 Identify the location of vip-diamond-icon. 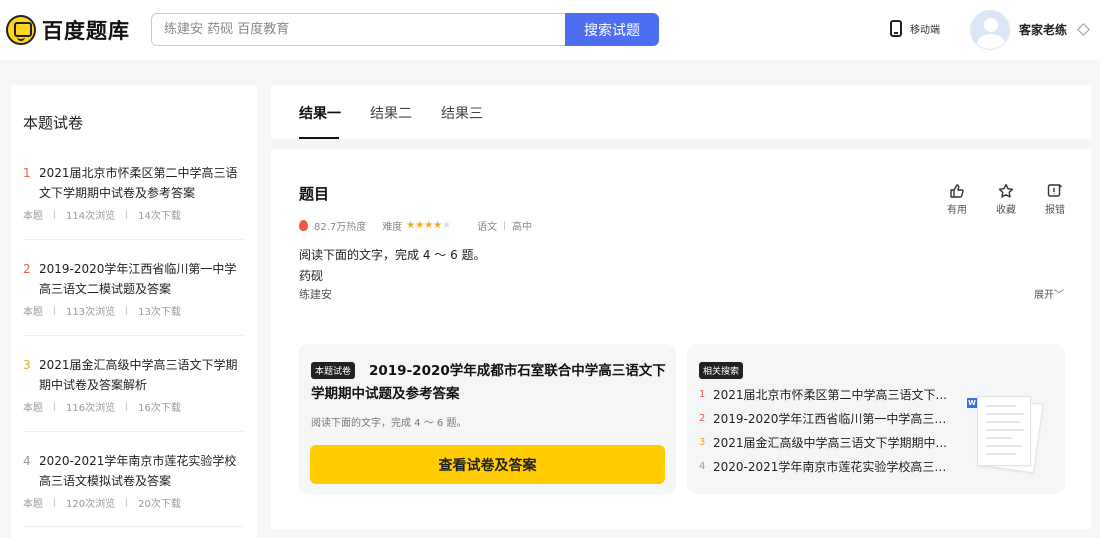
(1083, 29).